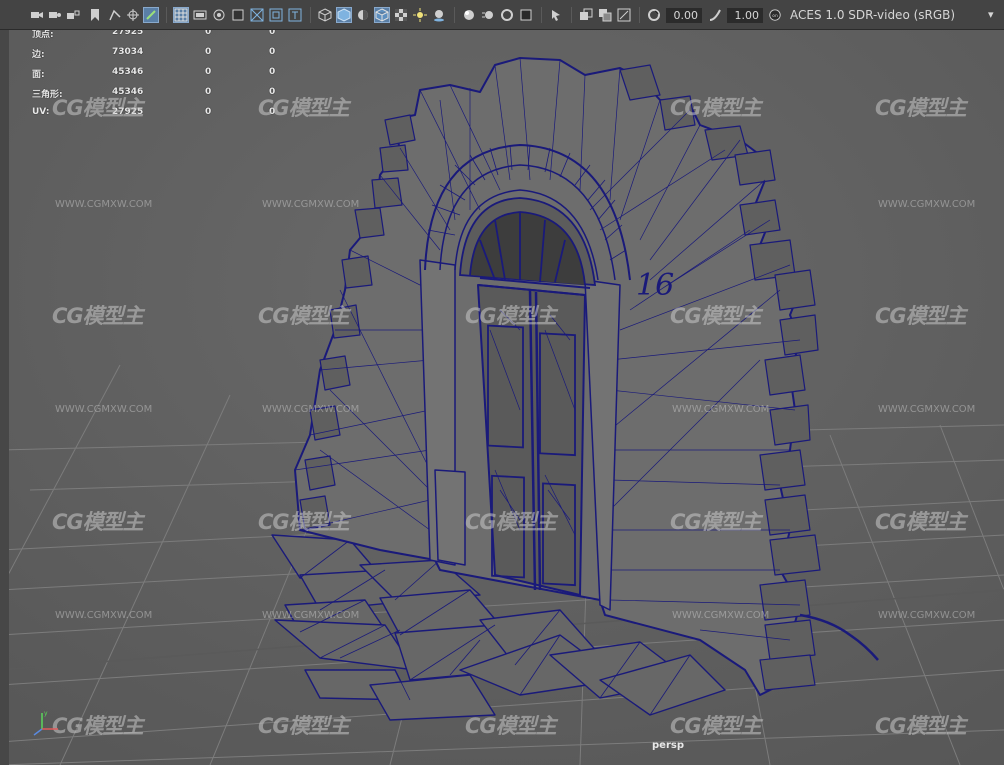 The height and width of the screenshot is (765, 1004). What do you see at coordinates (363, 15) in the screenshot?
I see `default-material-icon` at bounding box center [363, 15].